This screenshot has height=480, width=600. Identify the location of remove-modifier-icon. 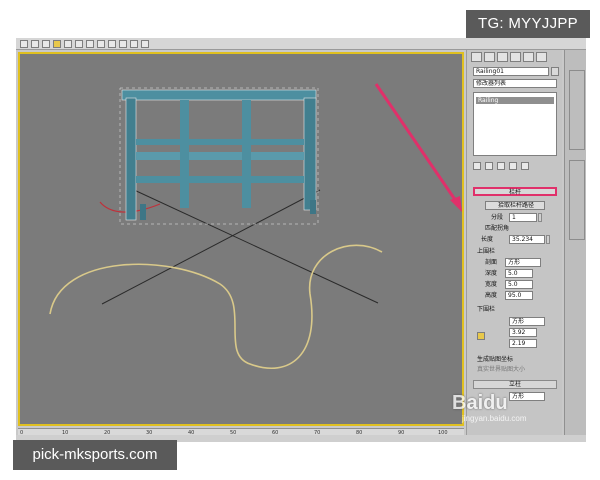
(513, 166).